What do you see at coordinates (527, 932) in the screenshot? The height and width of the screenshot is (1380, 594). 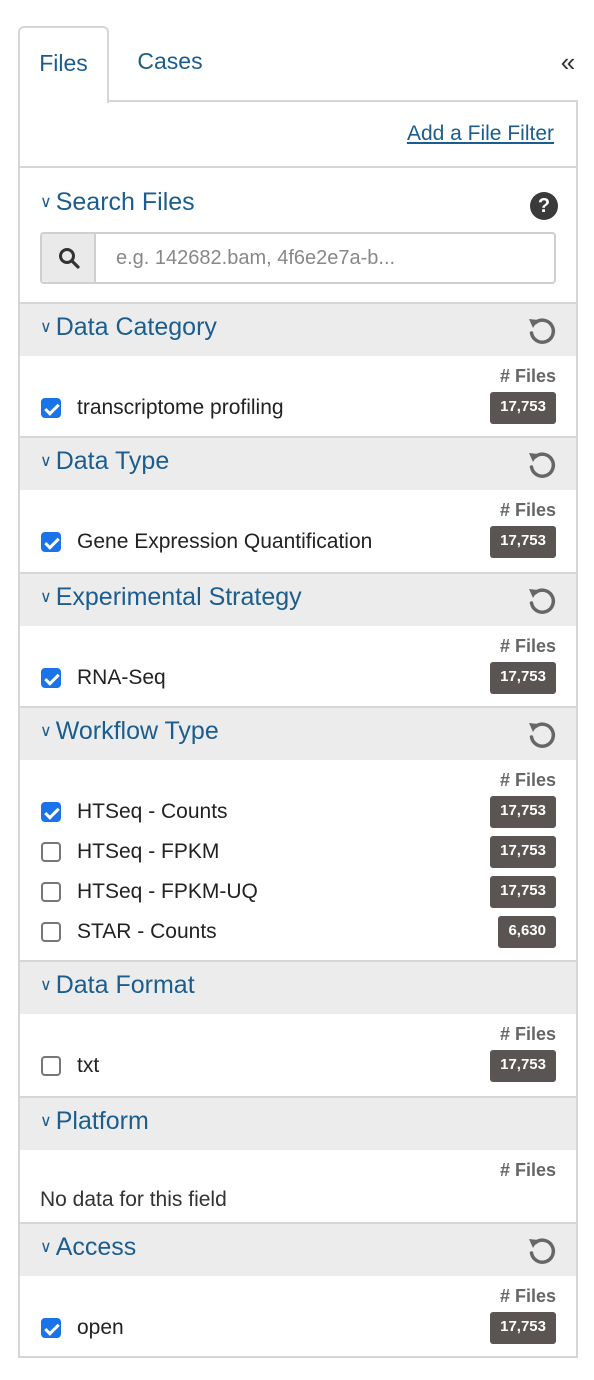 I see `count-badge: 6,630` at bounding box center [527, 932].